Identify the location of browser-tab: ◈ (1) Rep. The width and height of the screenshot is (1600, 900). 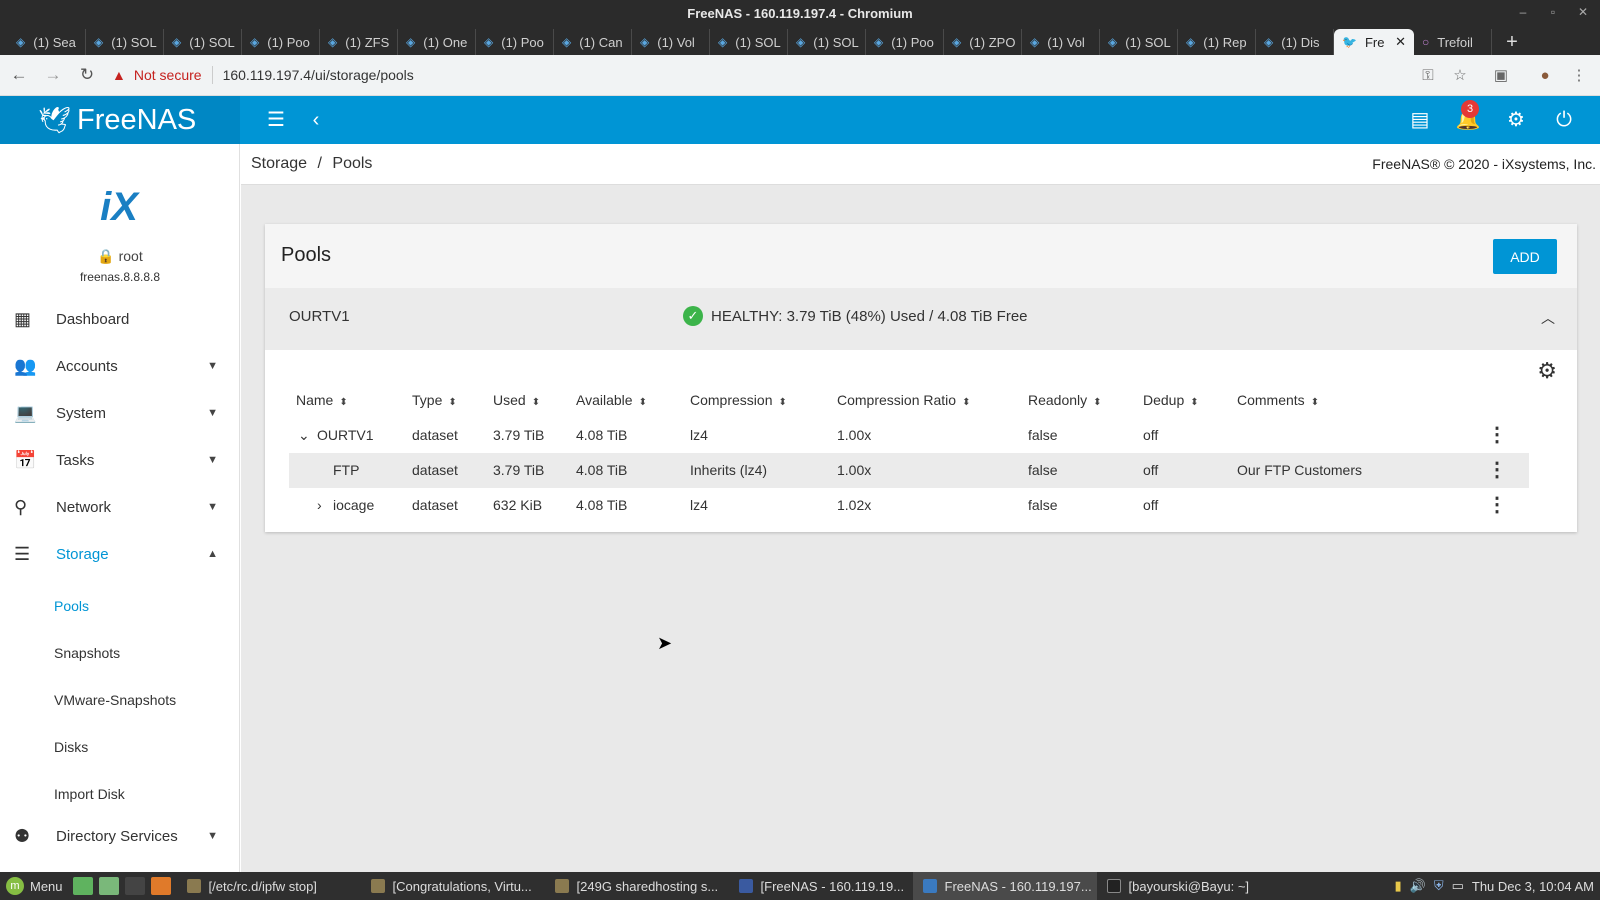
(1217, 42).